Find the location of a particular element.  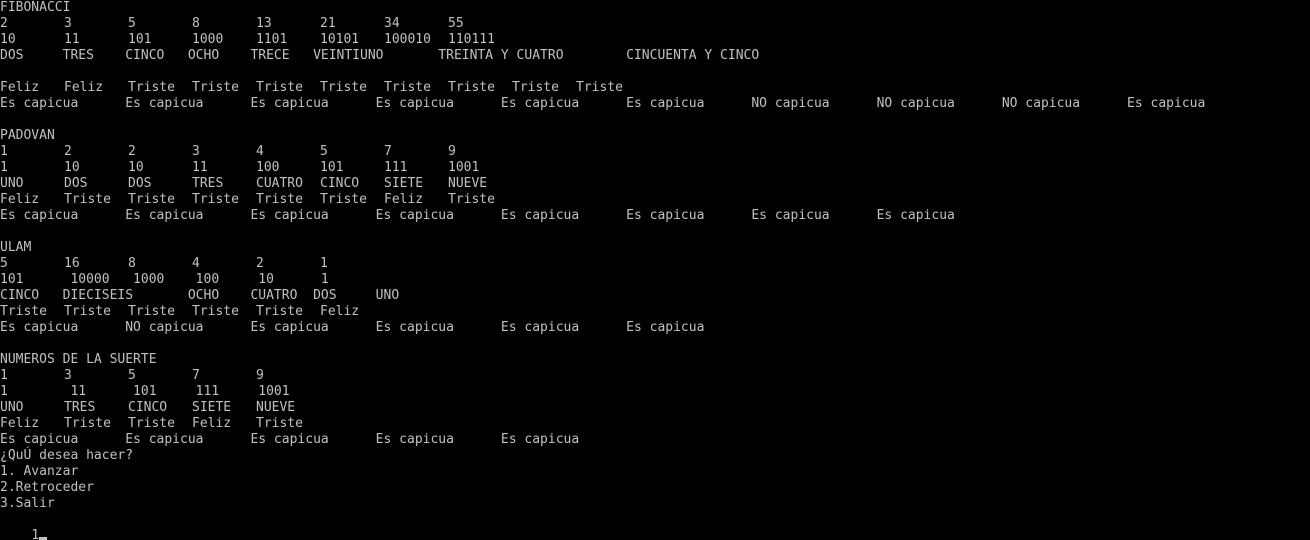

console-line: Triste Triste Triste Triste Triste Feliz is located at coordinates (655, 312).